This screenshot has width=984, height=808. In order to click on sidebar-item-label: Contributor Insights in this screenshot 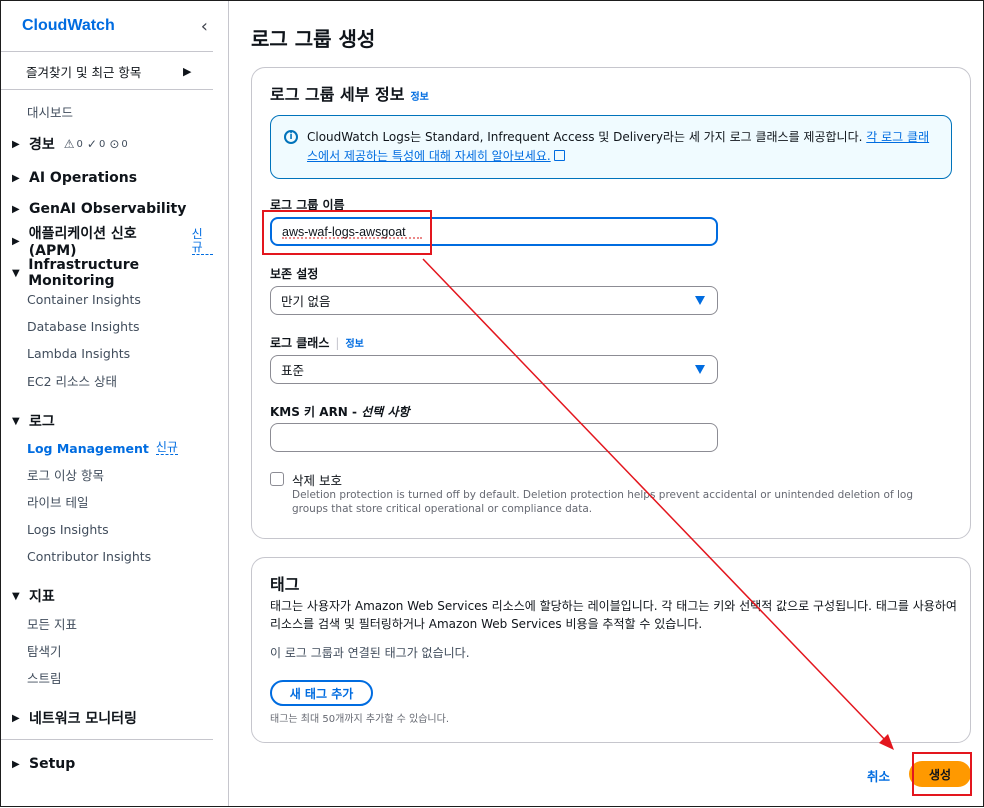, I will do `click(89, 556)`.